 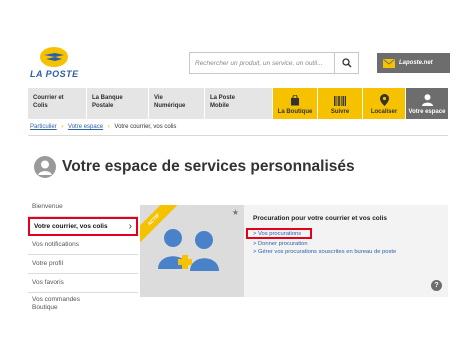 I want to click on search-icon, so click(x=346, y=63).